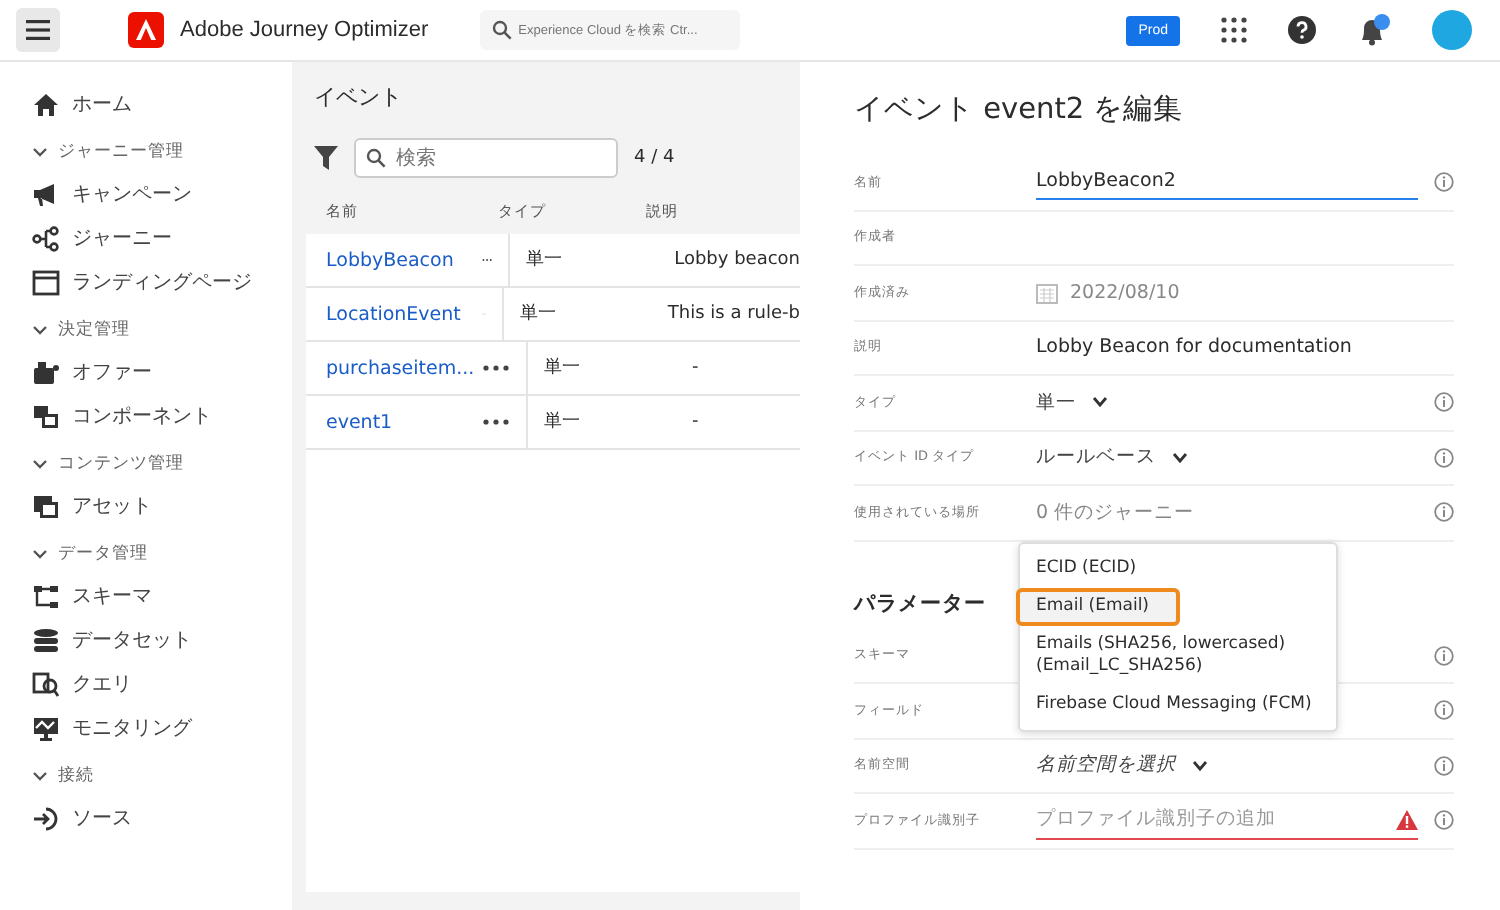 The width and height of the screenshot is (1500, 910). Describe the element at coordinates (1125, 292) in the screenshot. I see `field-value: 2022/08/10` at that location.